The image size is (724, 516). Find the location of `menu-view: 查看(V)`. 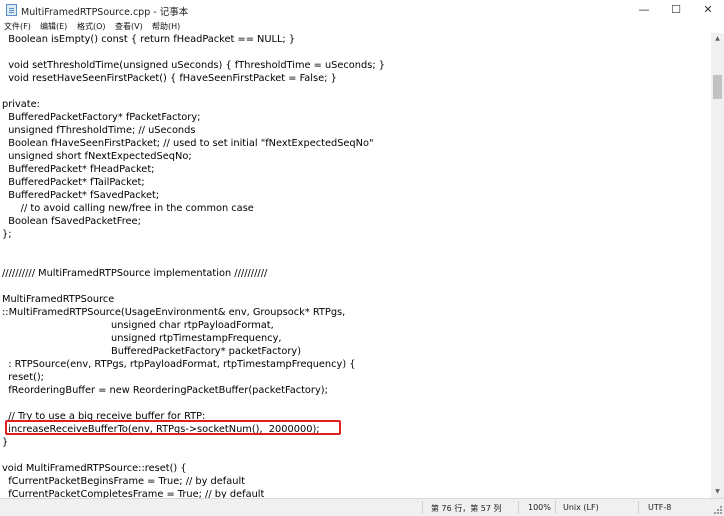

menu-view: 查看(V) is located at coordinates (129, 26).